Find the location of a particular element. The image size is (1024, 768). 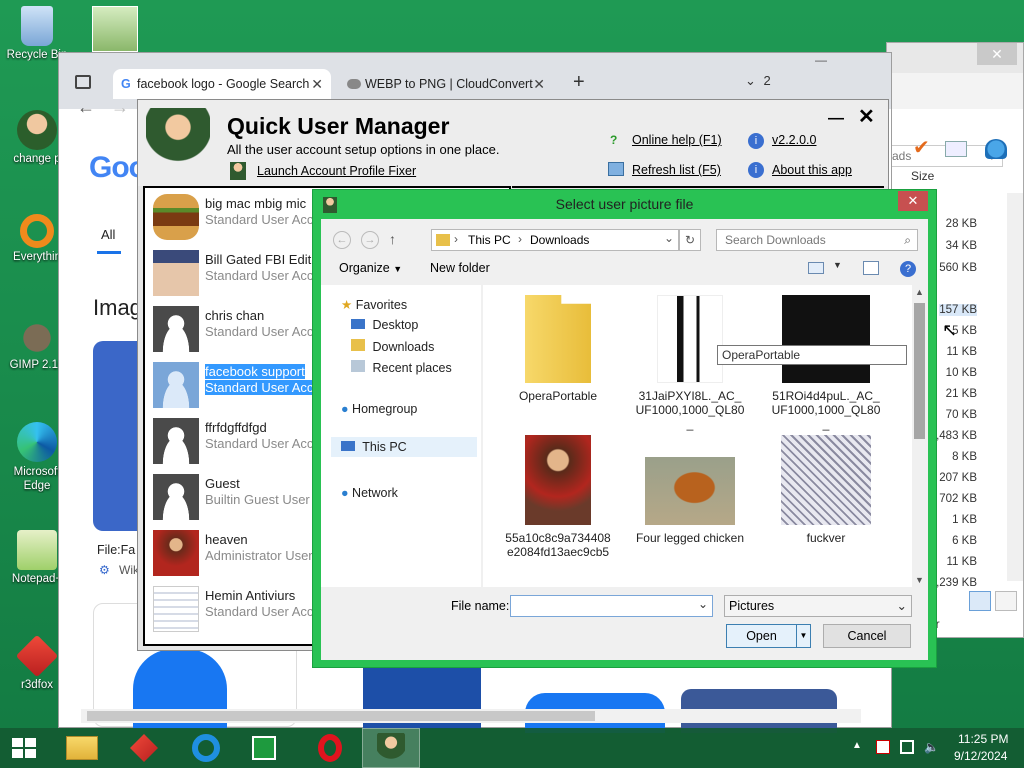

tab-facebook-logo-search: G facebook logo - Google Search ✕ is located at coordinates (222, 84).